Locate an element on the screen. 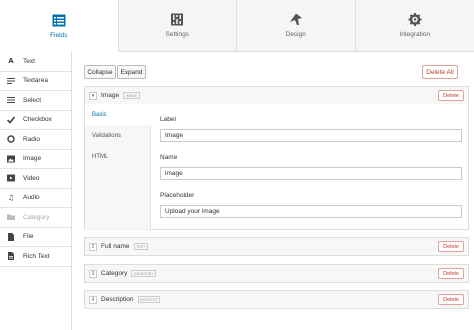 This screenshot has height=330, width=474. category-icon is located at coordinates (11, 217).